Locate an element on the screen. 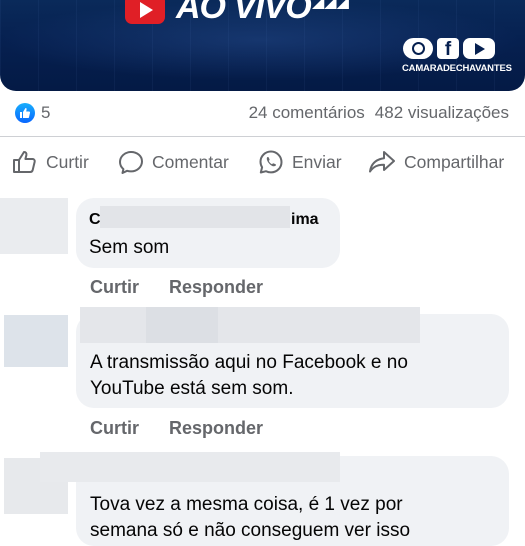  live-label: AO VIVO is located at coordinates (244, 13).